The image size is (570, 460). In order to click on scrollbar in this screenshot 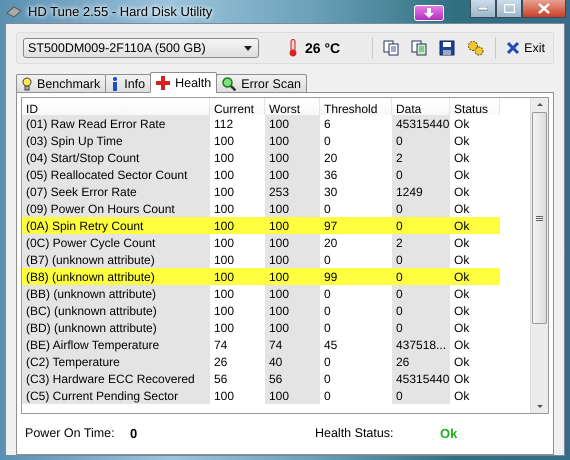, I will do `click(539, 255)`.